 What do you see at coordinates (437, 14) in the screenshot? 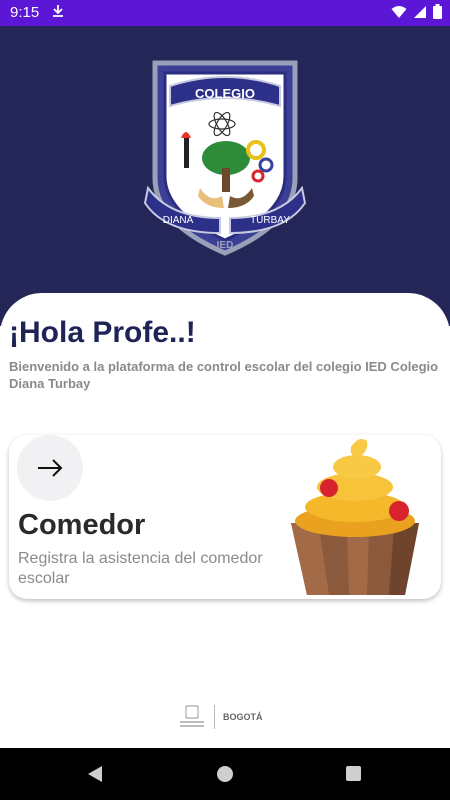
I see `battery-icon` at bounding box center [437, 14].